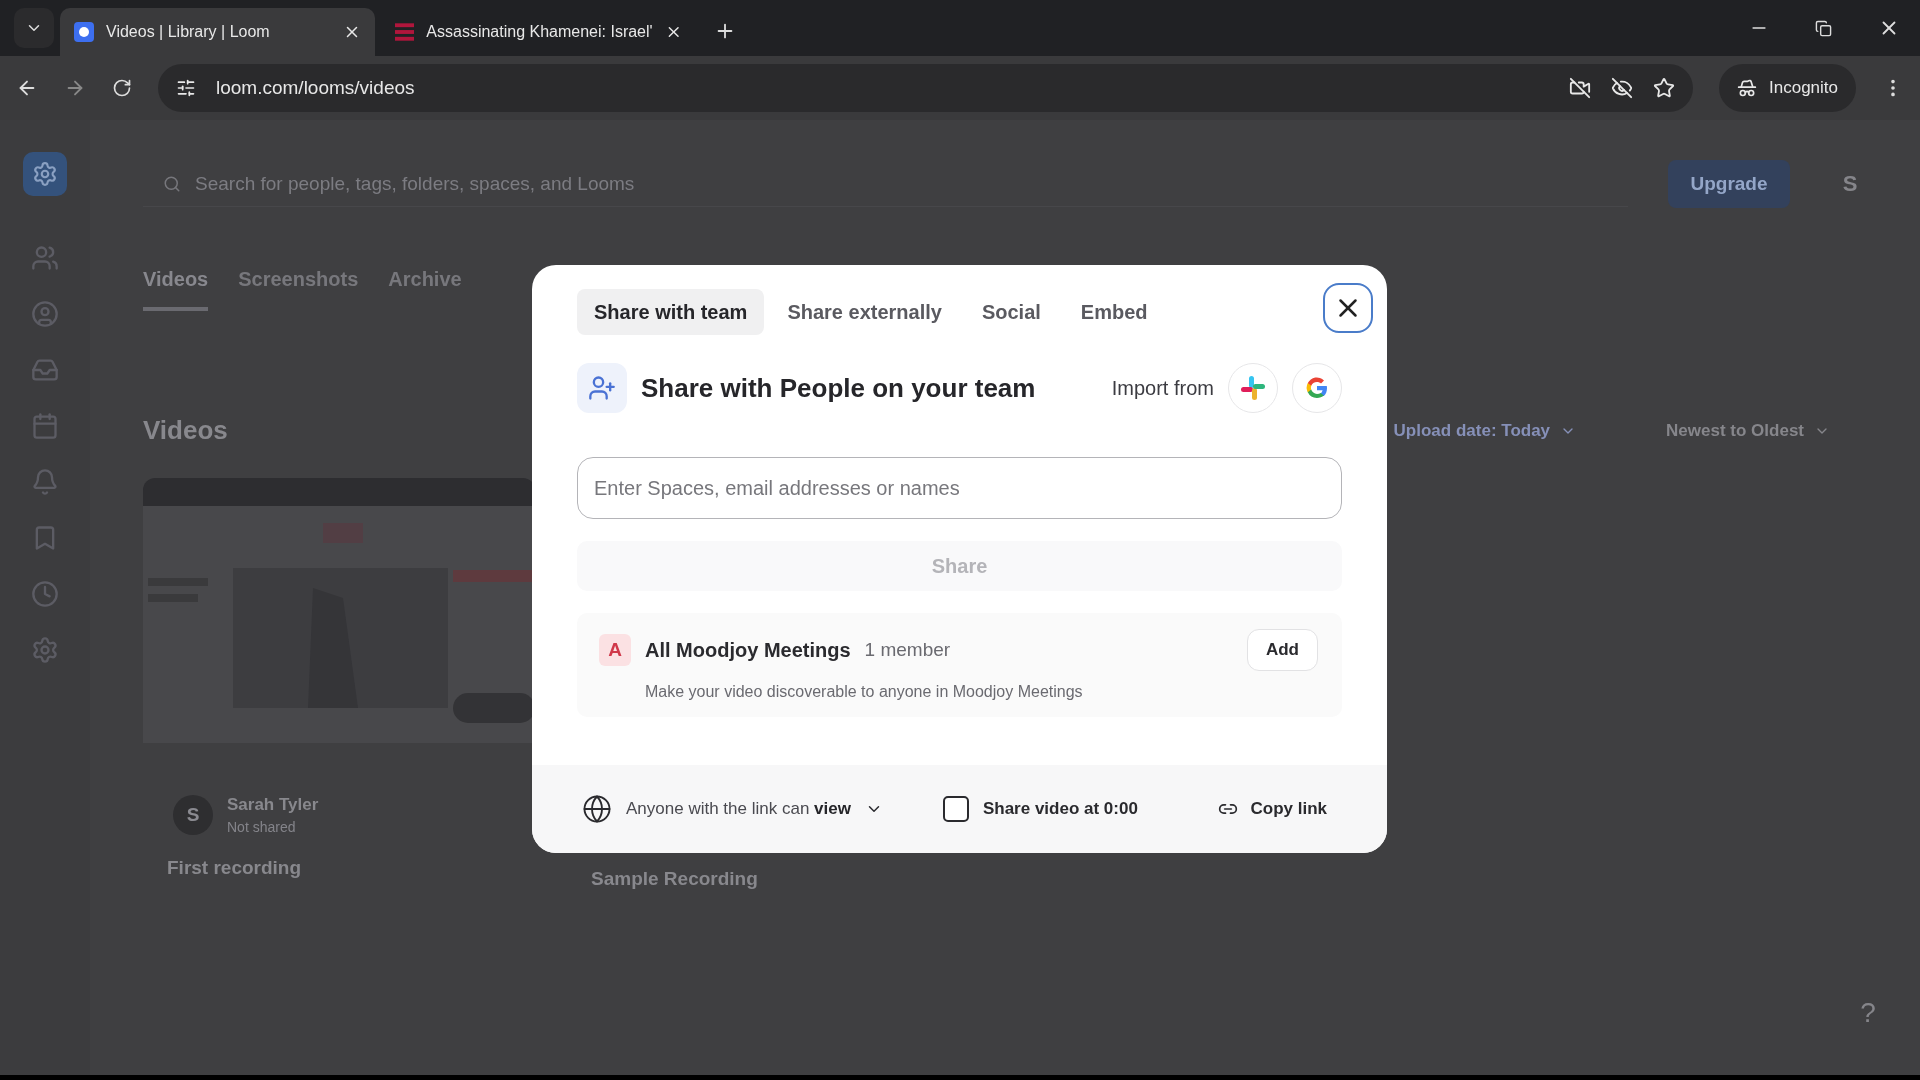 Image resolution: width=1920 pixels, height=1080 pixels. Describe the element at coordinates (1787, 88) in the screenshot. I see `incognito-button: Incognito` at that location.